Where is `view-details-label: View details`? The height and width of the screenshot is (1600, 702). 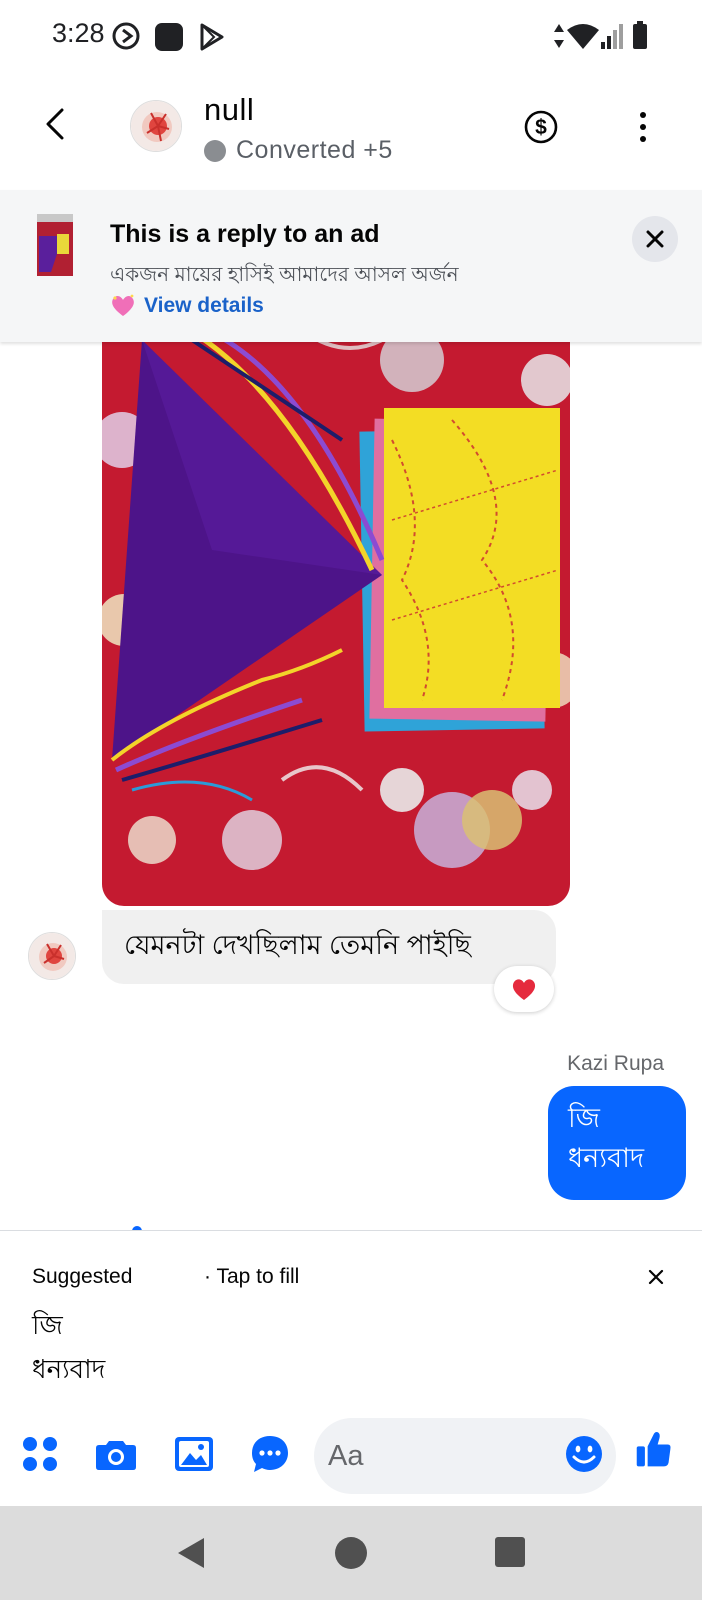
view-details-label: View details is located at coordinates (204, 305).